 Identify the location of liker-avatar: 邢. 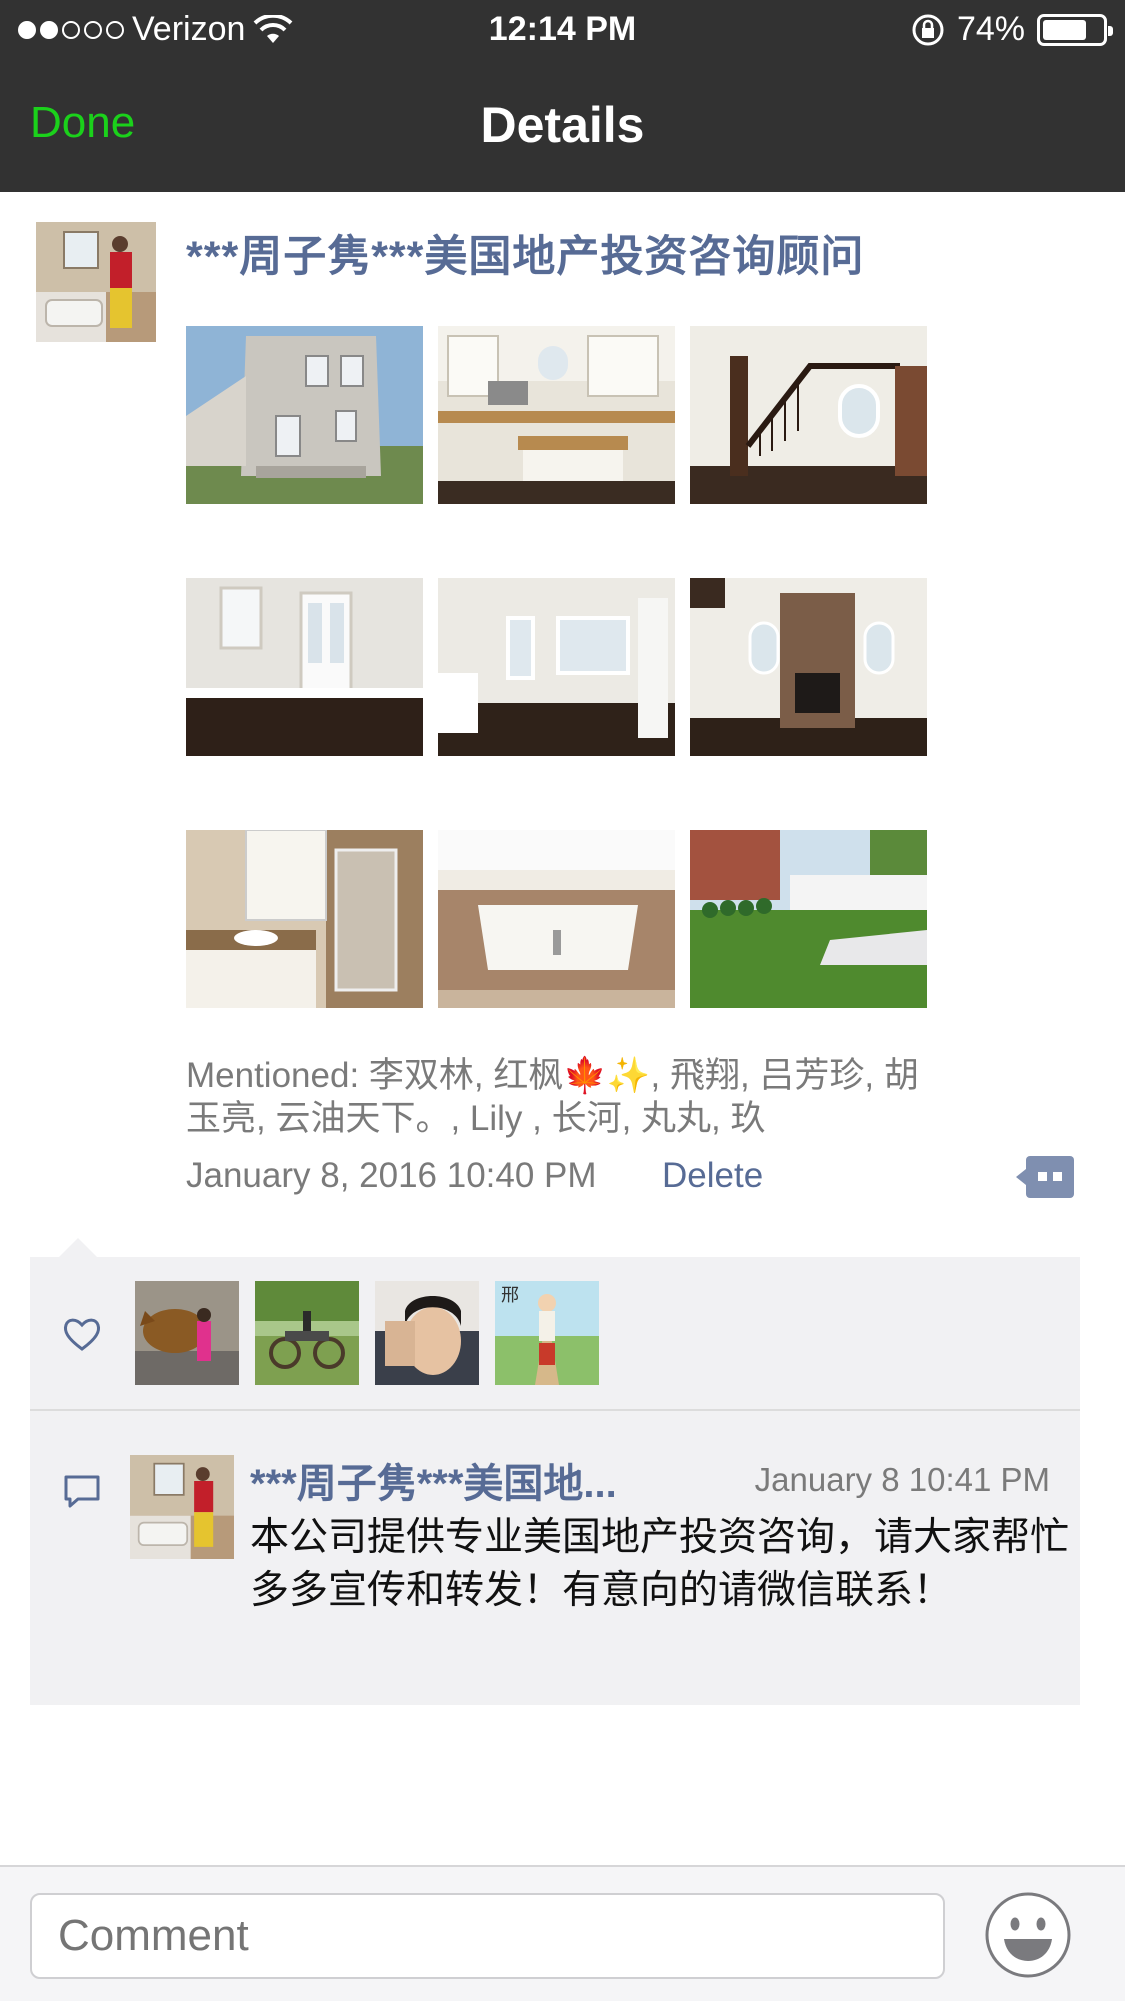
(547, 1333).